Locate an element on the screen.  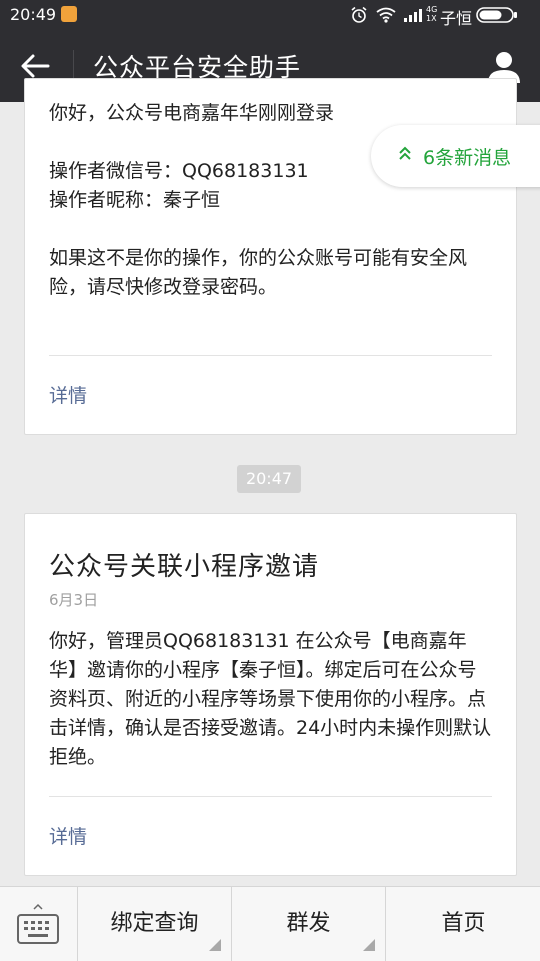
wifi-icon is located at coordinates (386, 15).